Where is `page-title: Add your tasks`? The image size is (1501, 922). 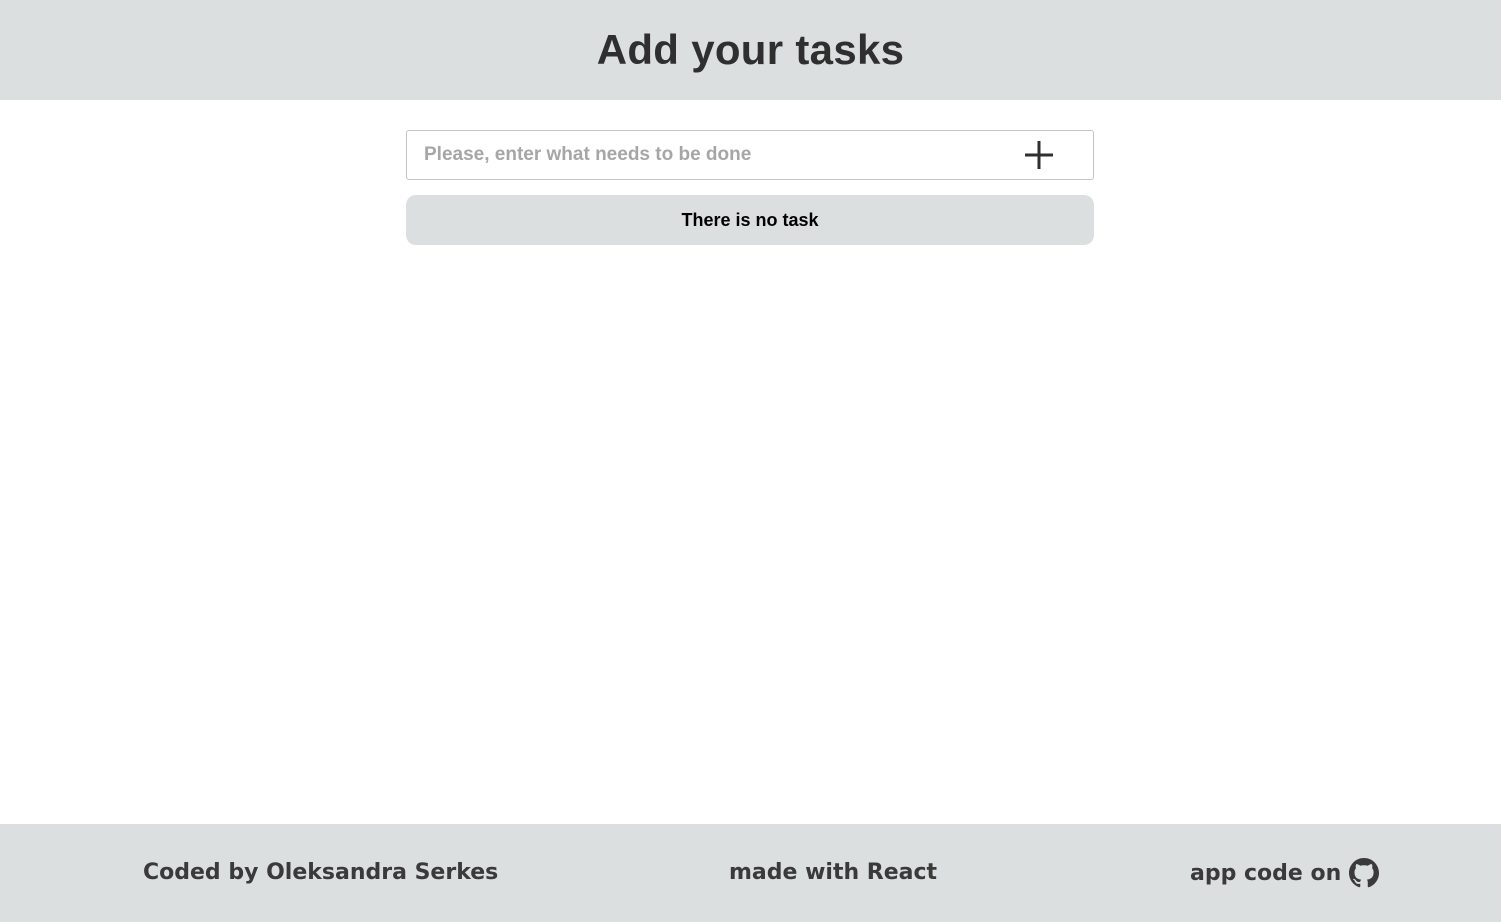
page-title: Add your tasks is located at coordinates (750, 49).